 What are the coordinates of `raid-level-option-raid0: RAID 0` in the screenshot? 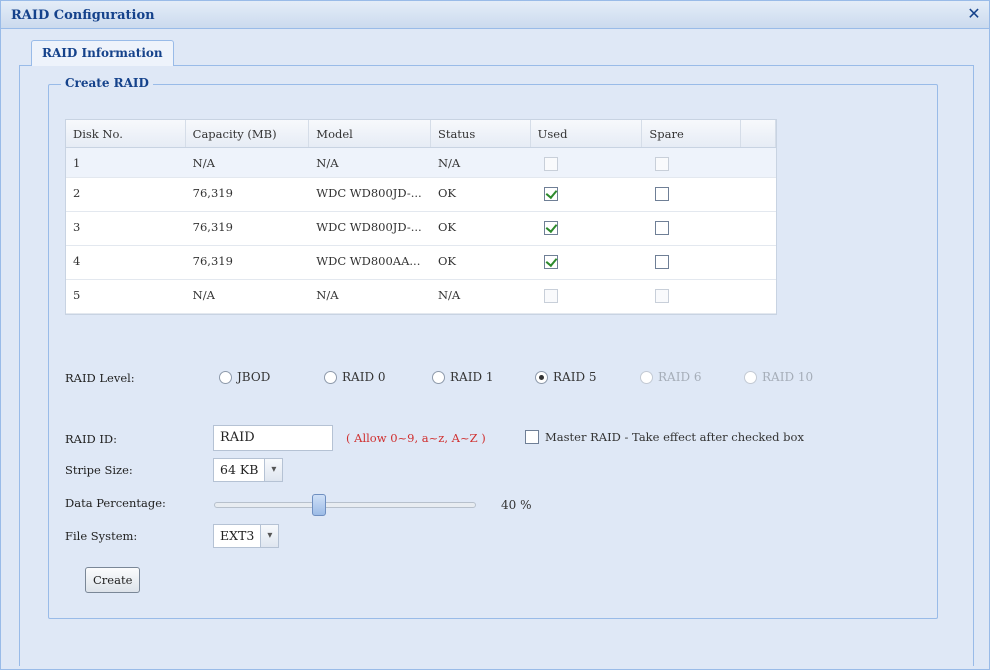 It's located at (355, 377).